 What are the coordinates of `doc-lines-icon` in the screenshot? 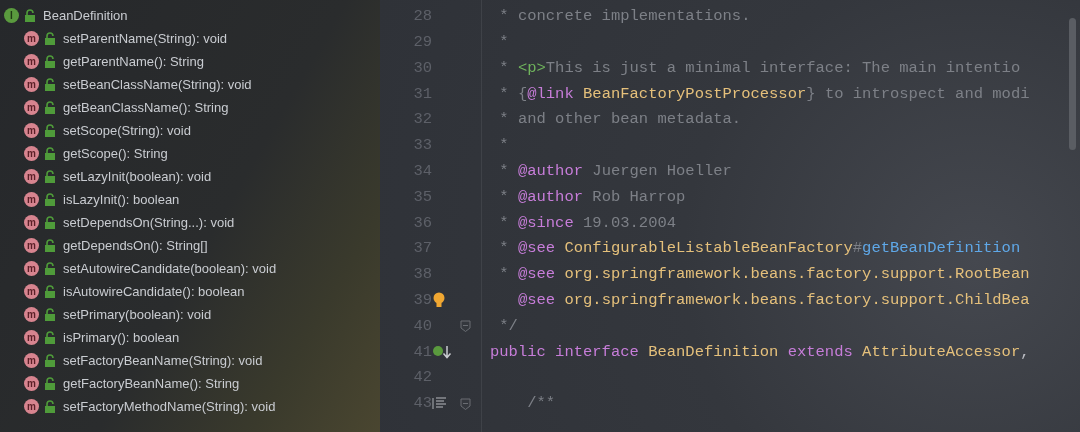 It's located at (439, 404).